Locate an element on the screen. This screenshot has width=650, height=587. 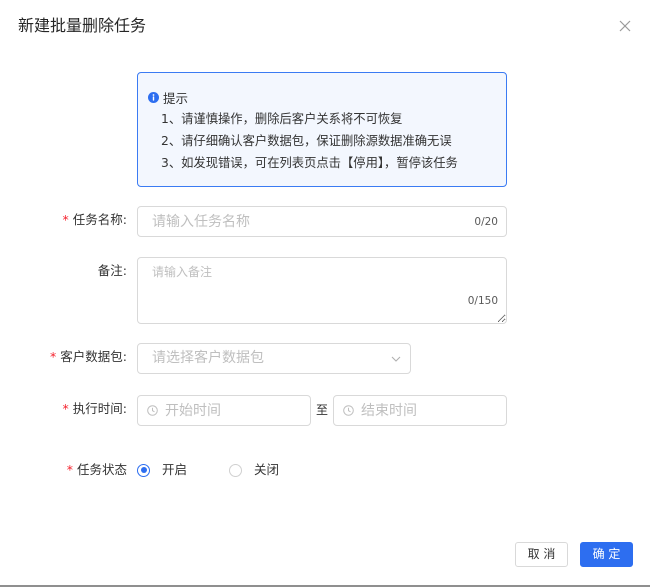
status-radio-disabled: 关闭 is located at coordinates (254, 470).